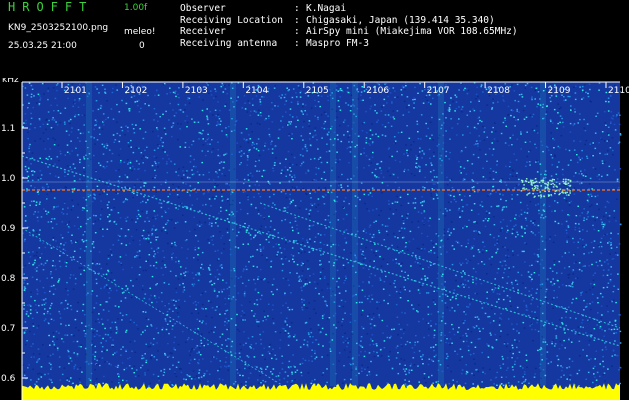  Describe the element at coordinates (51, 7) in the screenshot. I see `app-title: HROFFT` at that location.